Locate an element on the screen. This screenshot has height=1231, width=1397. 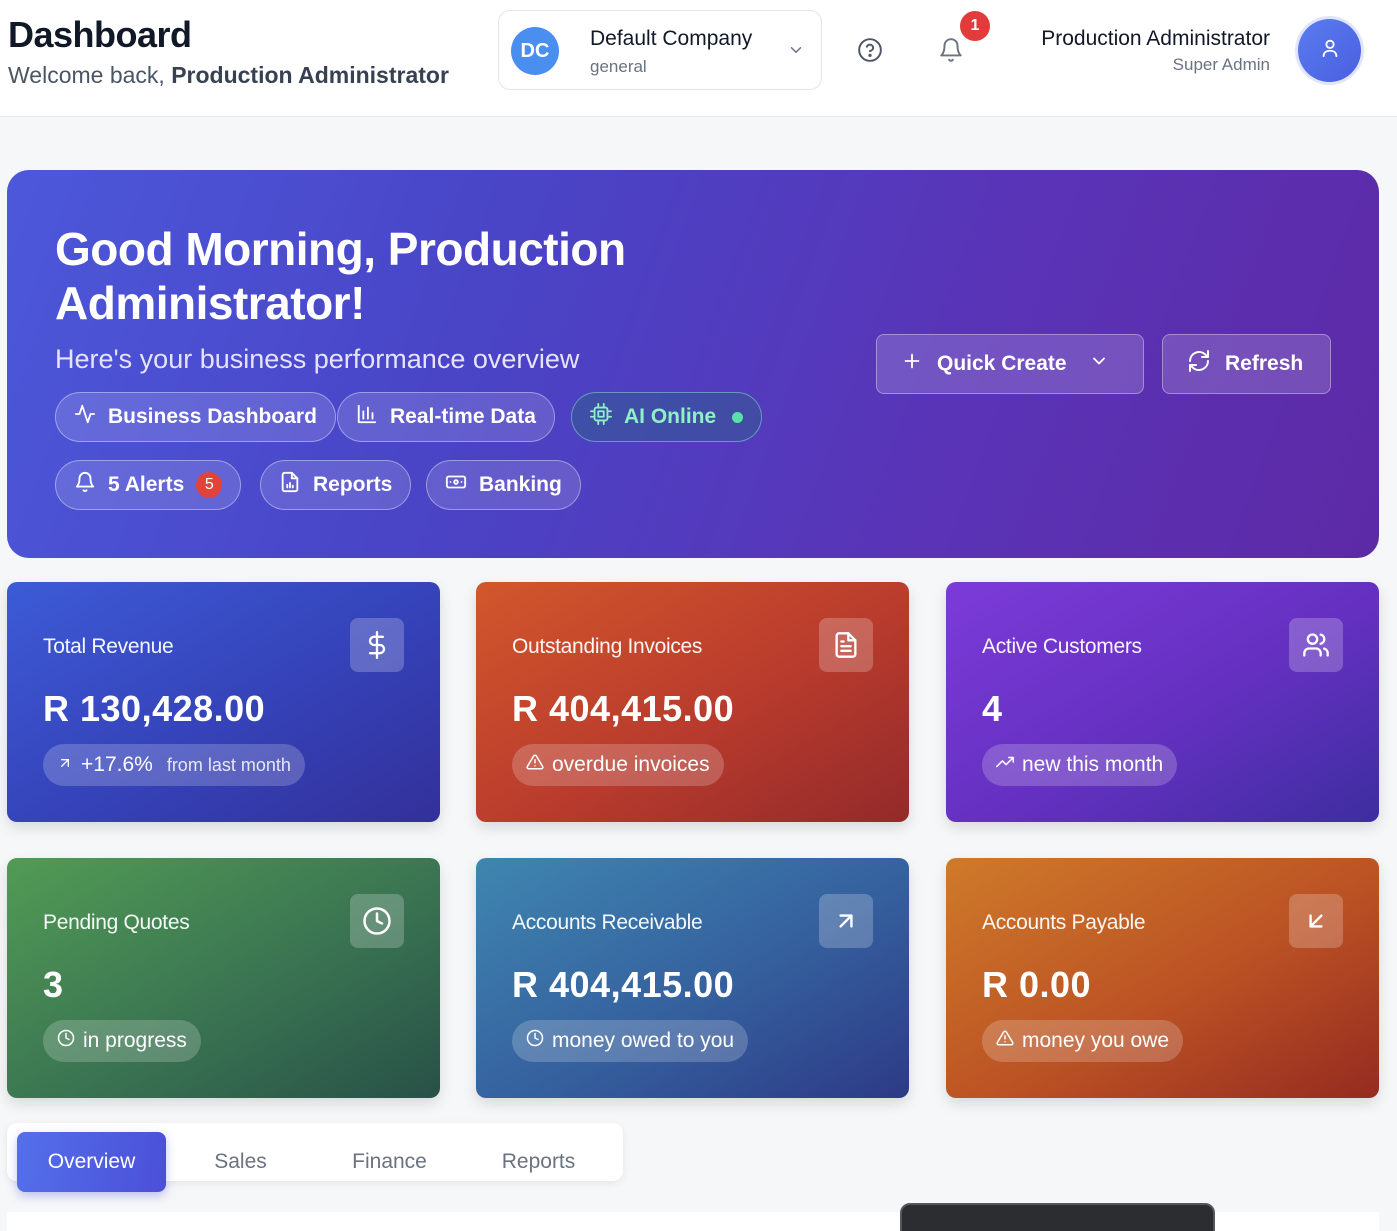
stat-label: Active Customers is located at coordinates (1062, 646).